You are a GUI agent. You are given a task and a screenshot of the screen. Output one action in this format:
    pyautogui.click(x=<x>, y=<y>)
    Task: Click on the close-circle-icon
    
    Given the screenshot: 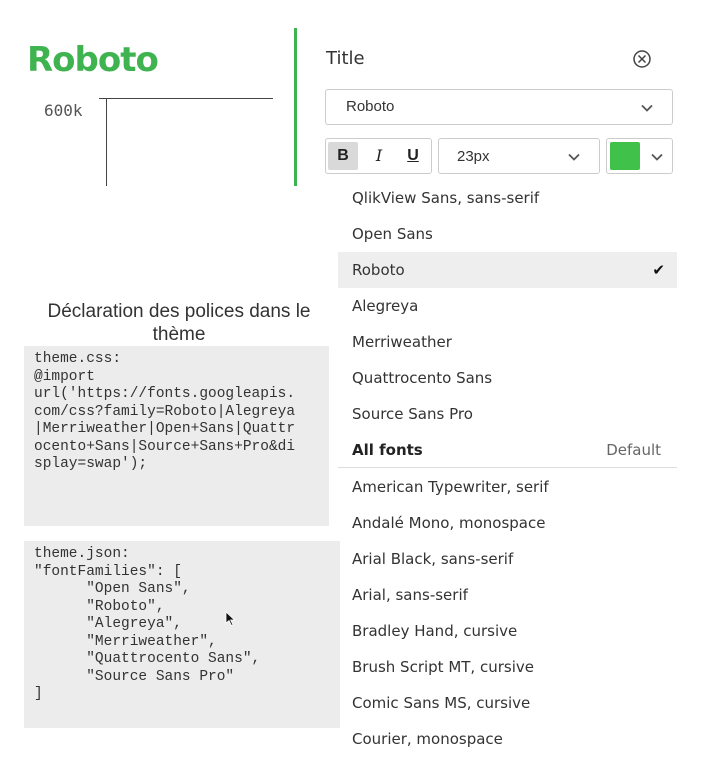 What is the action you would take?
    pyautogui.click(x=642, y=59)
    